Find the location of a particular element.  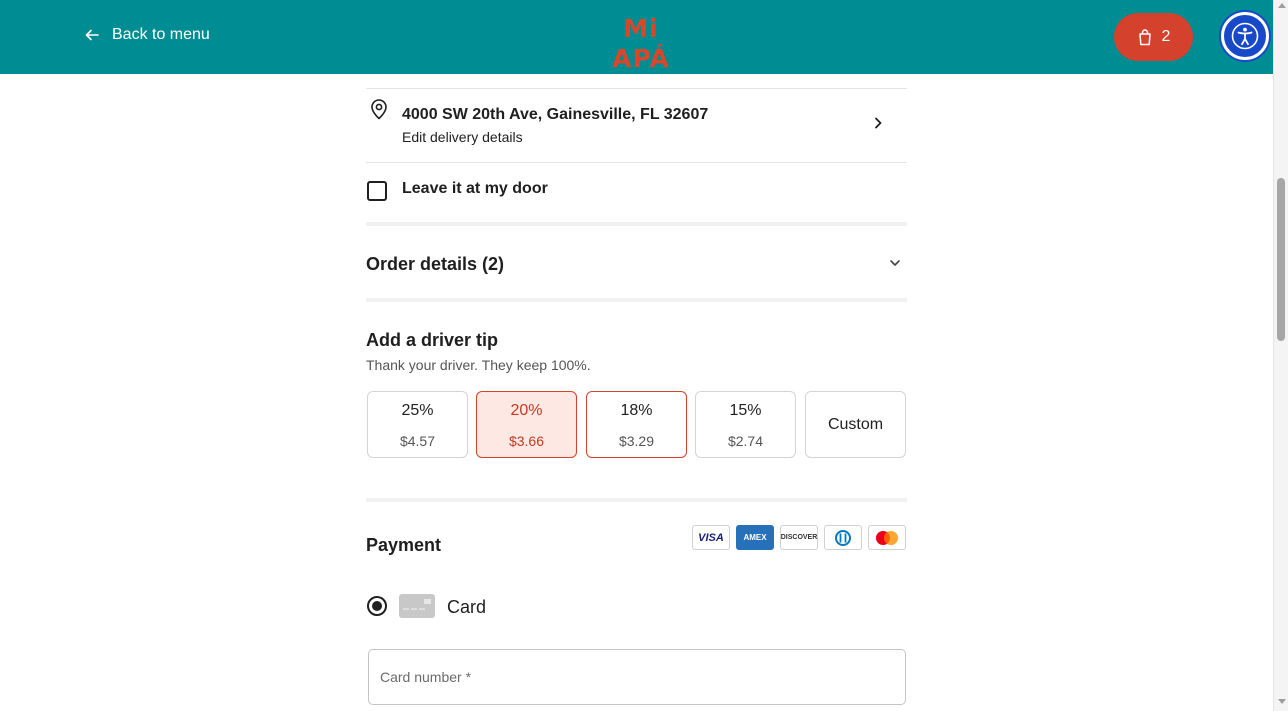

payment-title: Payment is located at coordinates (404, 545).